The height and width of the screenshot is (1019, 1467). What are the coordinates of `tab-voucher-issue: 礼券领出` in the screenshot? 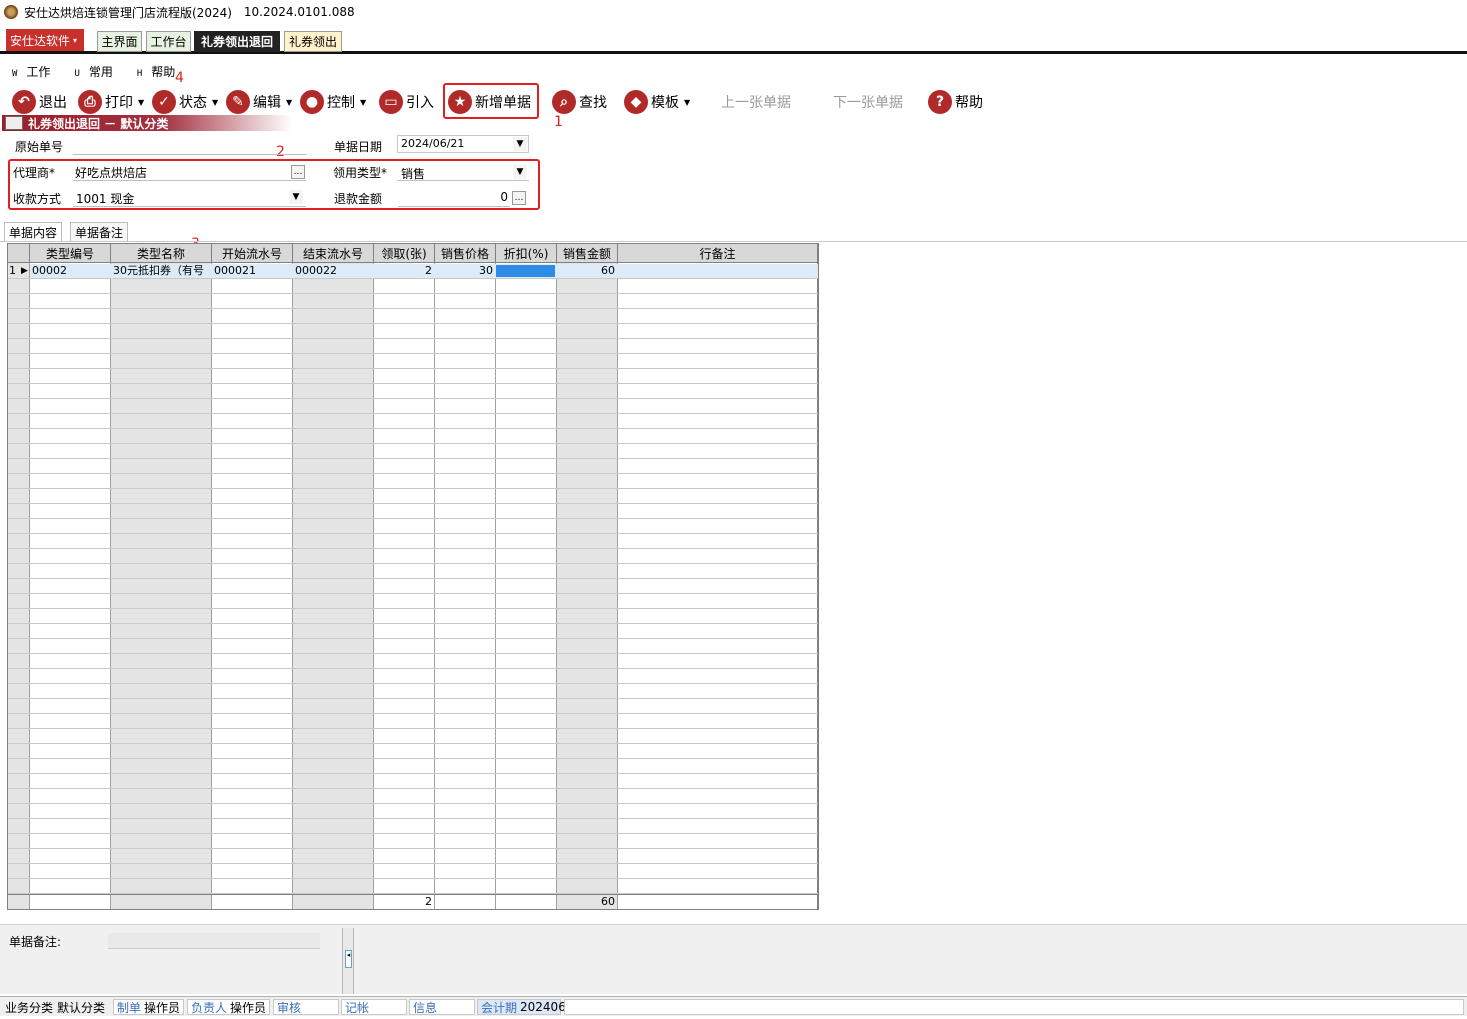 It's located at (313, 41).